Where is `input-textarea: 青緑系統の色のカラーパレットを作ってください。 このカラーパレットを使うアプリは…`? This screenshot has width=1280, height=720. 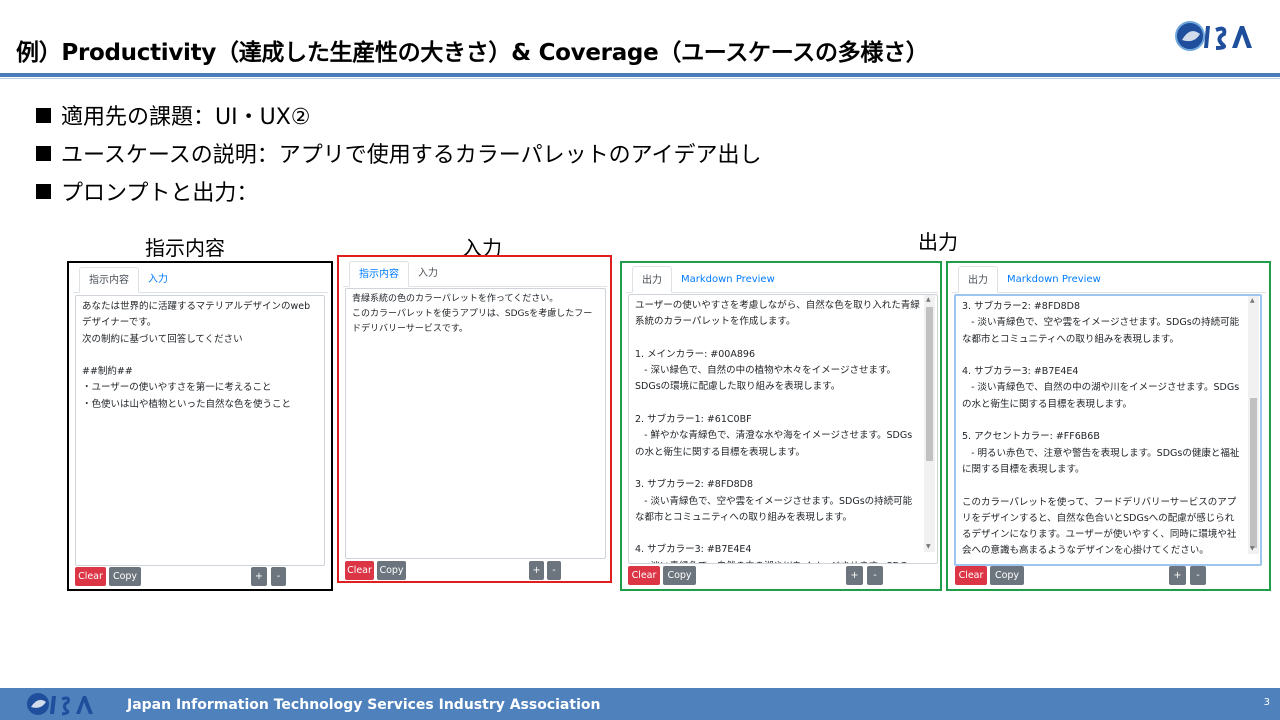 input-textarea: 青緑系統の色のカラーパレットを作ってください。 このカラーパレットを使うアプリは… is located at coordinates (475, 423).